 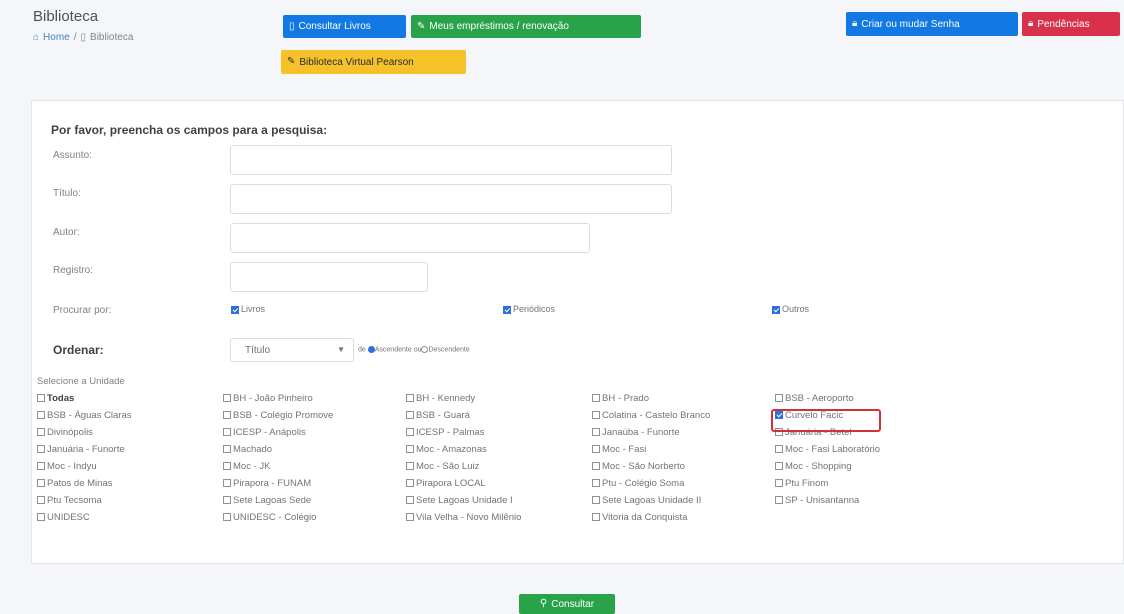 I want to click on unidade-option: BH - João Pinheiro, so click(x=268, y=398).